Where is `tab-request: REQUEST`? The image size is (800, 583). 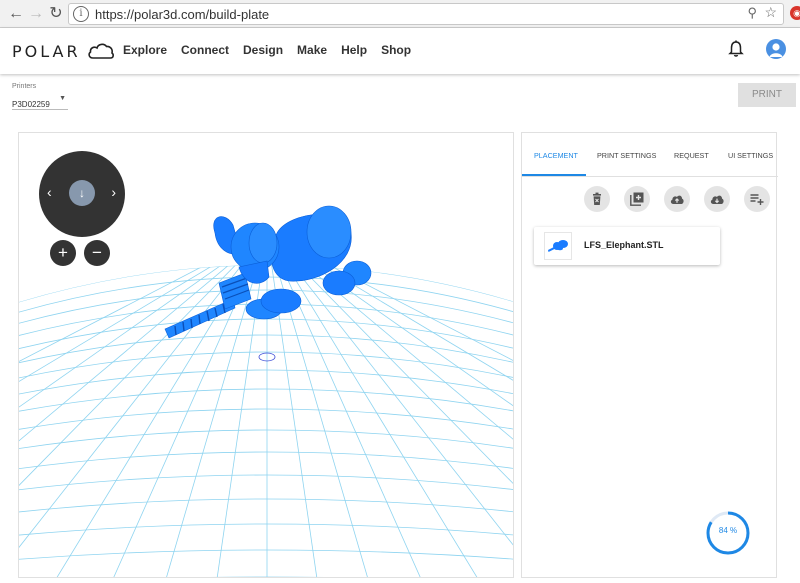 tab-request: REQUEST is located at coordinates (691, 155).